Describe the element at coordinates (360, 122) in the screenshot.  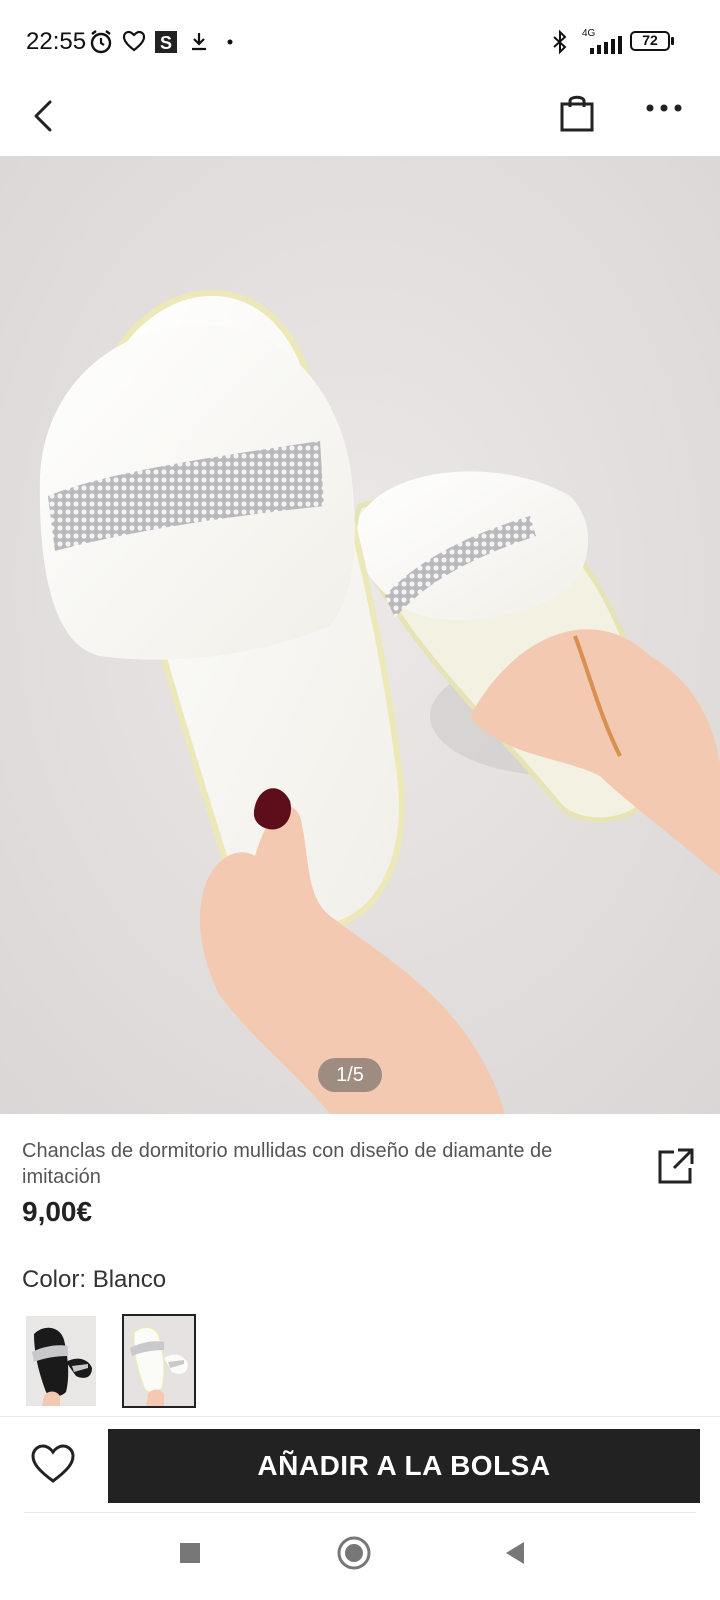
I see `top-app-bar` at that location.